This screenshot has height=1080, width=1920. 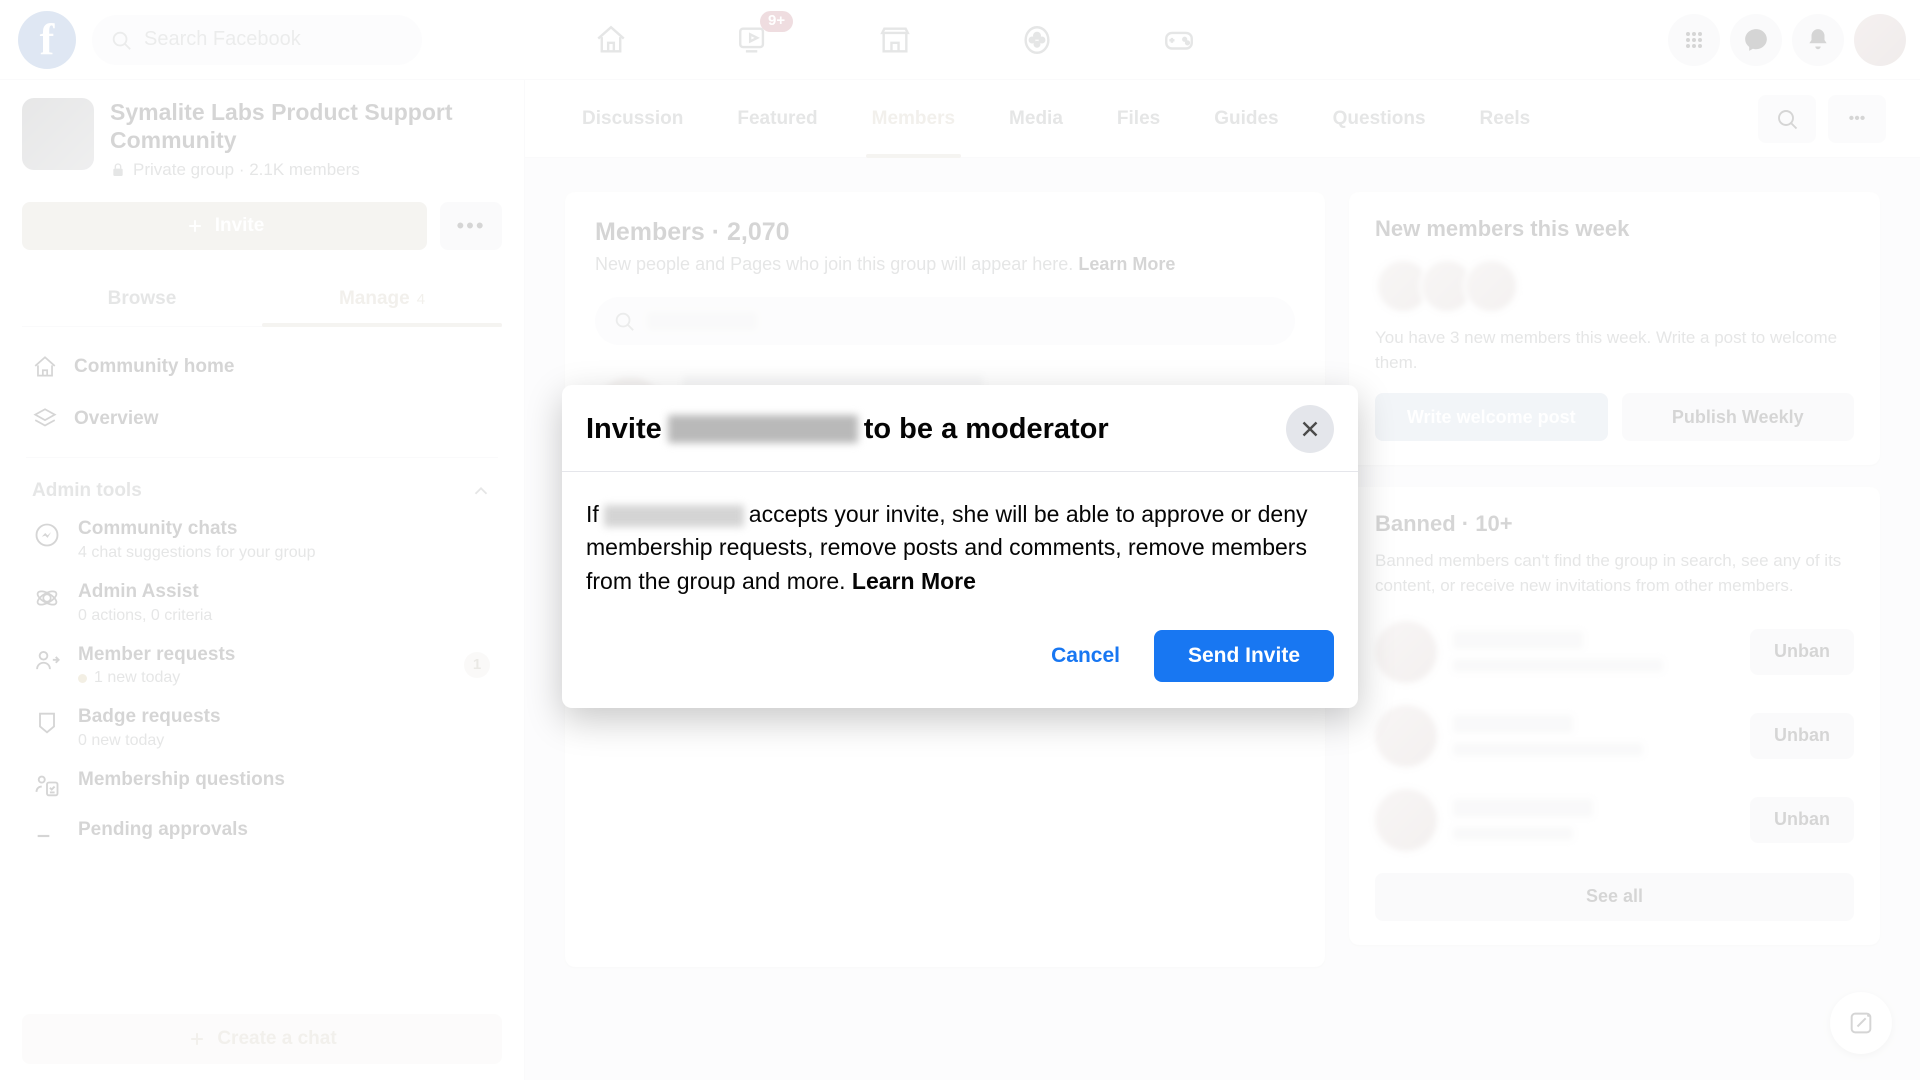 I want to click on nav-gaming, so click(x=1179, y=40).